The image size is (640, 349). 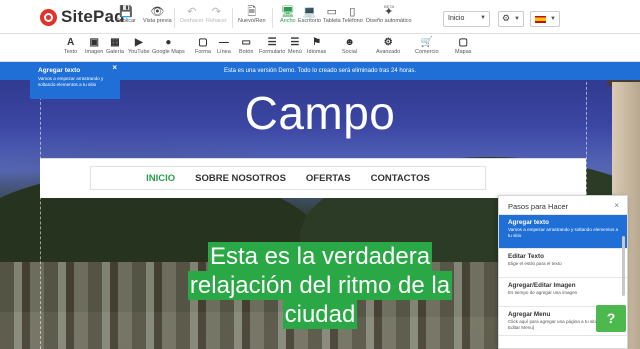 I want to click on tablet-label: Tableta, so click(x=332, y=21).